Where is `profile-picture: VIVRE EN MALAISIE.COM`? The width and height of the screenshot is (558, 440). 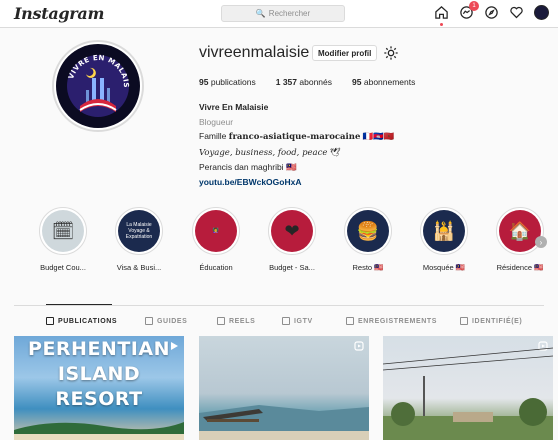 profile-picture: VIVRE EN MALAISIE.COM is located at coordinates (98, 86).